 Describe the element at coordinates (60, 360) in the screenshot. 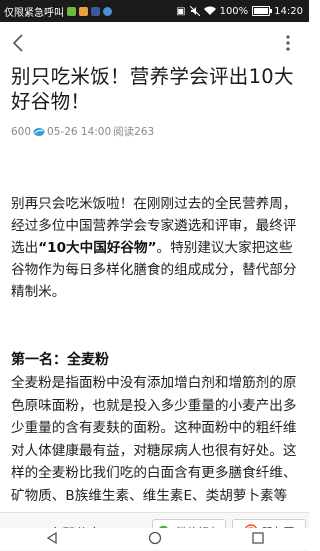

I see `section-title: 第一名：全麦粉` at that location.